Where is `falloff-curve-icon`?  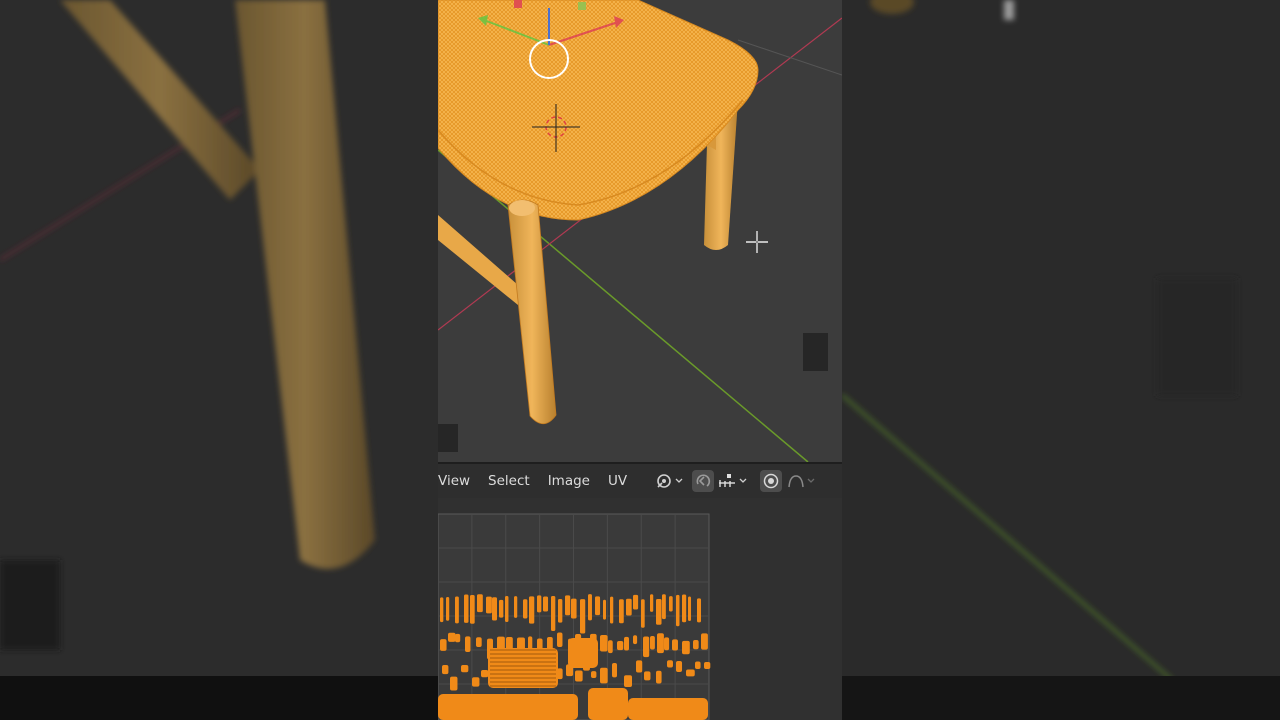 falloff-curve-icon is located at coordinates (796, 481).